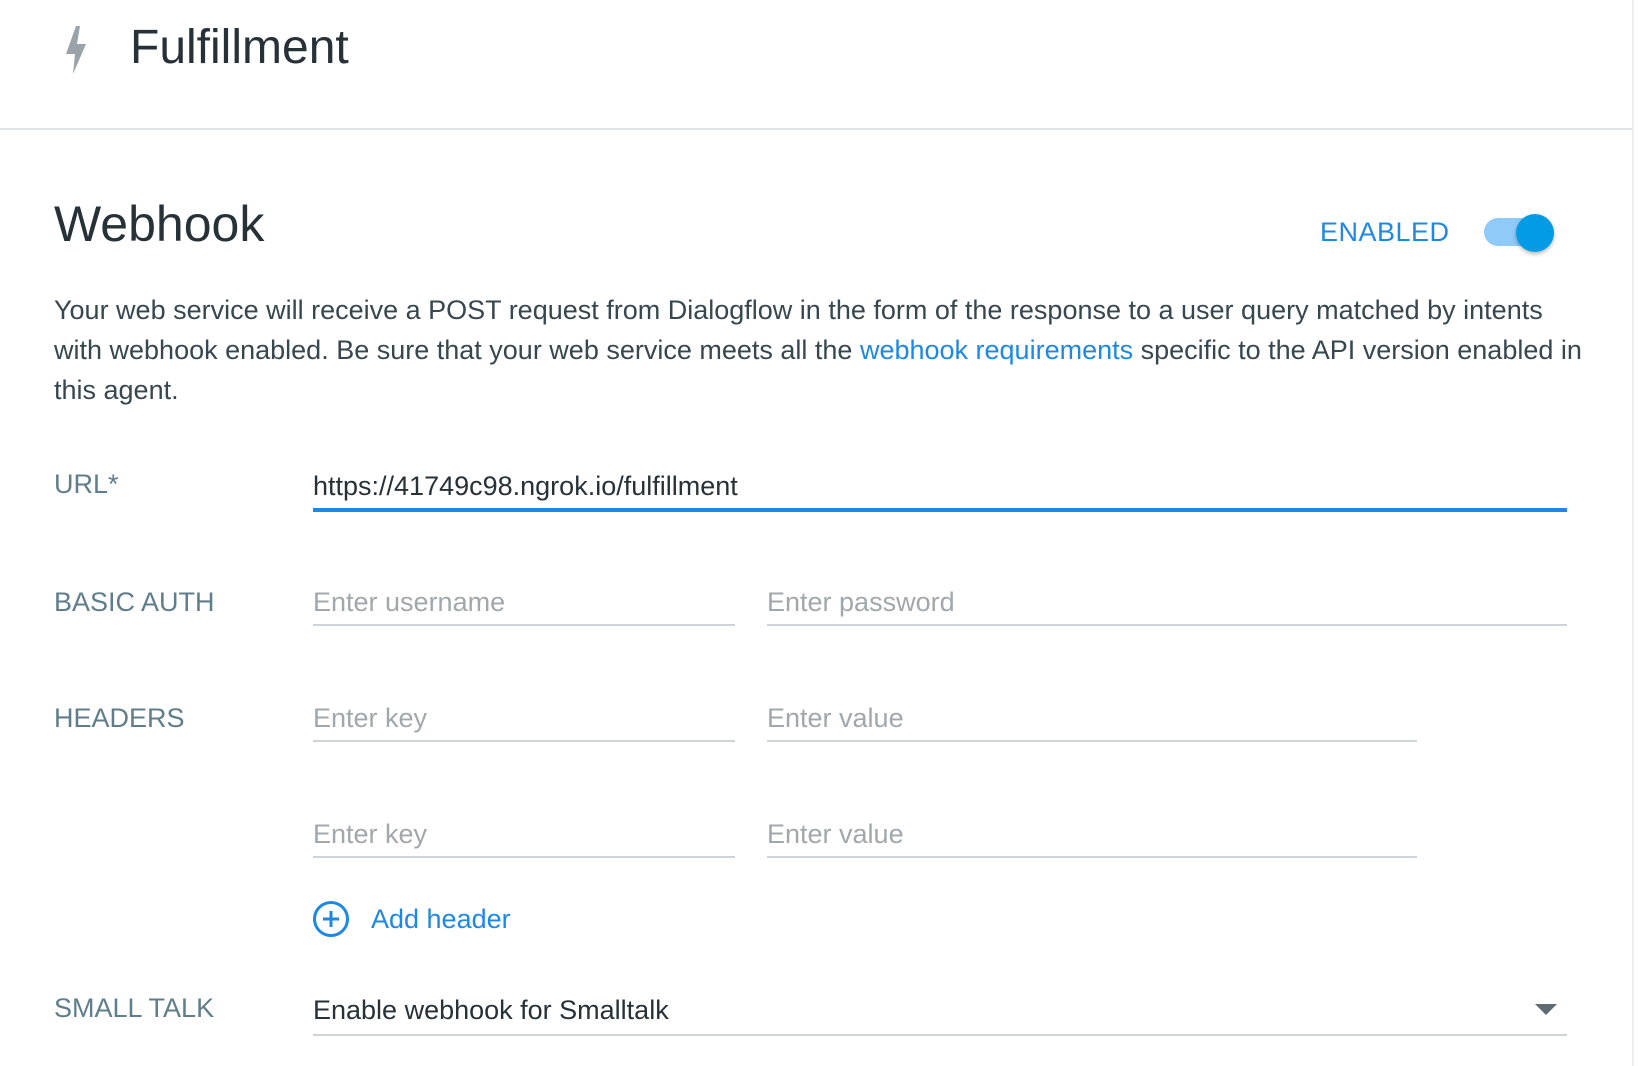 The height and width of the screenshot is (1066, 1638). Describe the element at coordinates (1385, 232) in the screenshot. I see `webhook-enabled-label: ENABLED` at that location.